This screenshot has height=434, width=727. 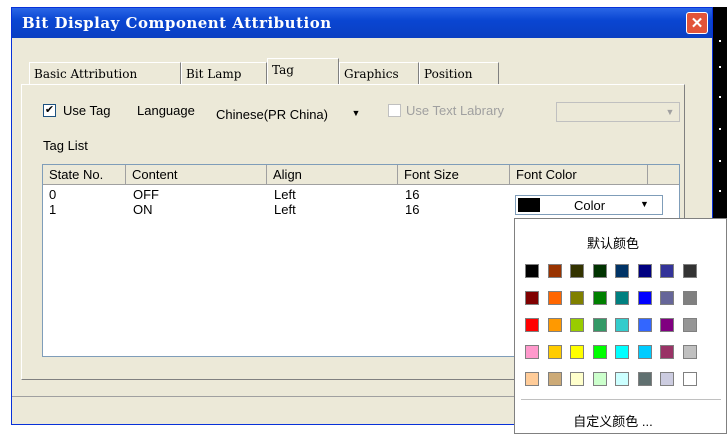 What do you see at coordinates (177, 23) in the screenshot?
I see `window-title: Bit Display Component Attribution` at bounding box center [177, 23].